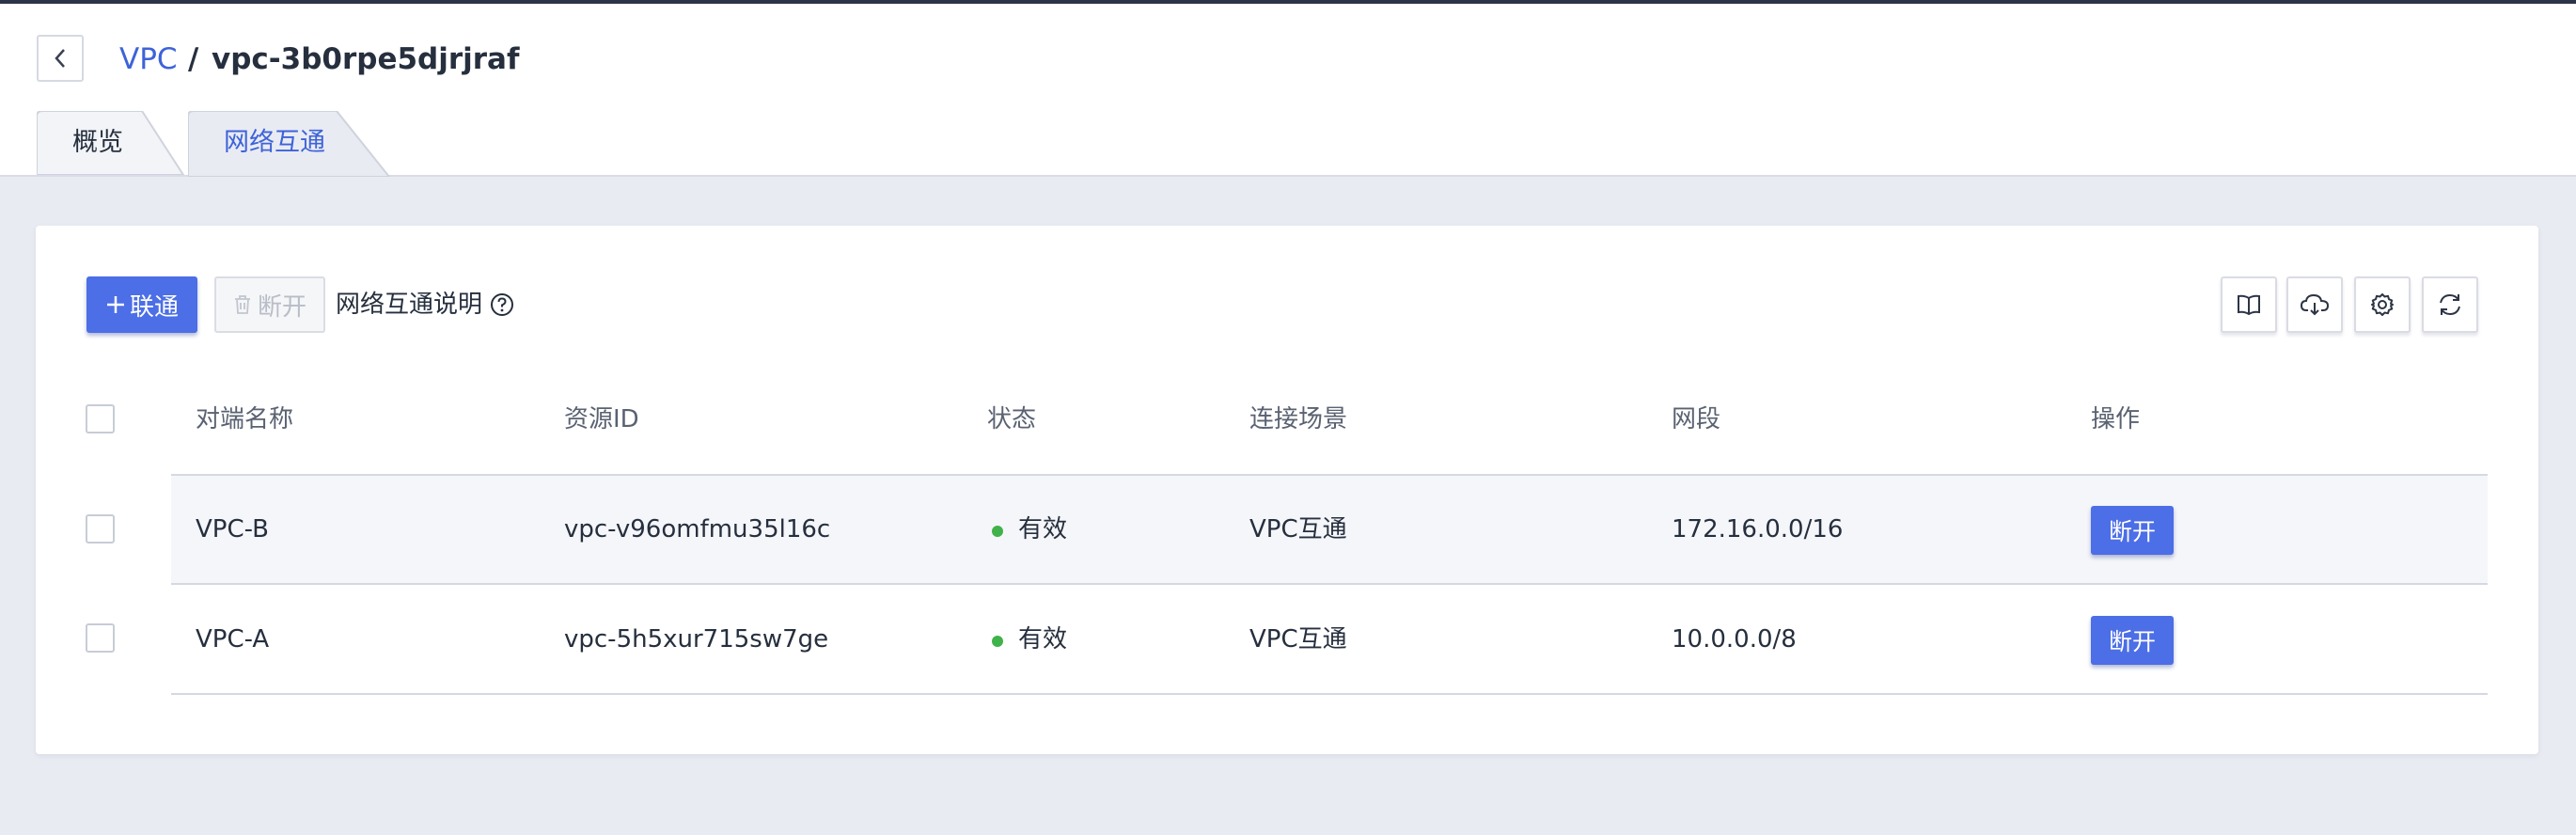 This screenshot has height=835, width=2576. I want to click on back-button, so click(61, 58).